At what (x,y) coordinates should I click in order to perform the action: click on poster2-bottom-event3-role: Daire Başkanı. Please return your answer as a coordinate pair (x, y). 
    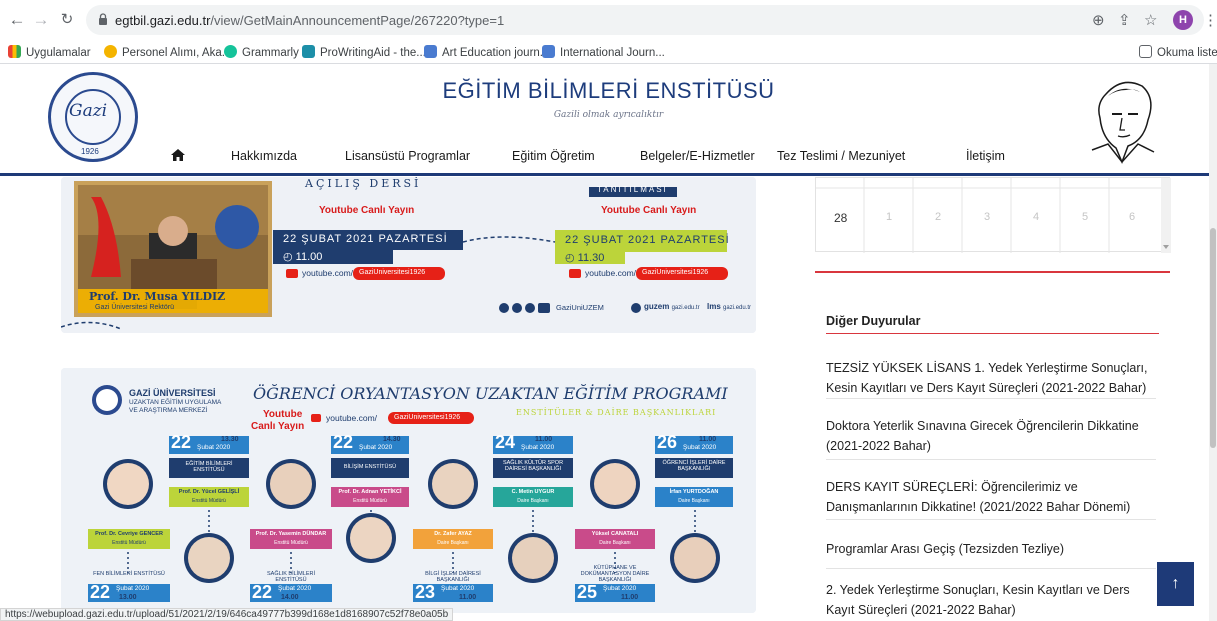
    Looking at the image, I should click on (453, 543).